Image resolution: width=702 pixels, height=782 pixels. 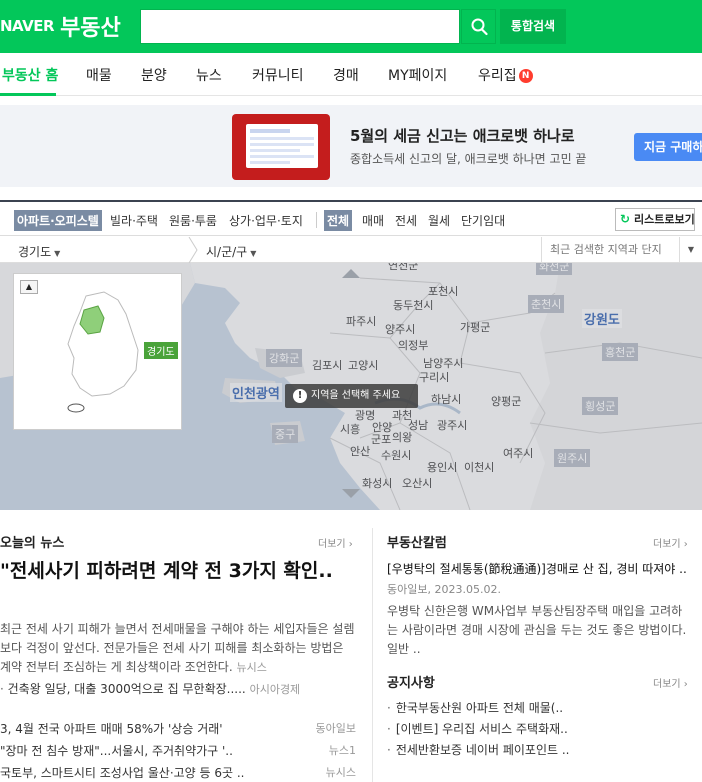 I want to click on refresh-icon: ↻, so click(x=625, y=219).